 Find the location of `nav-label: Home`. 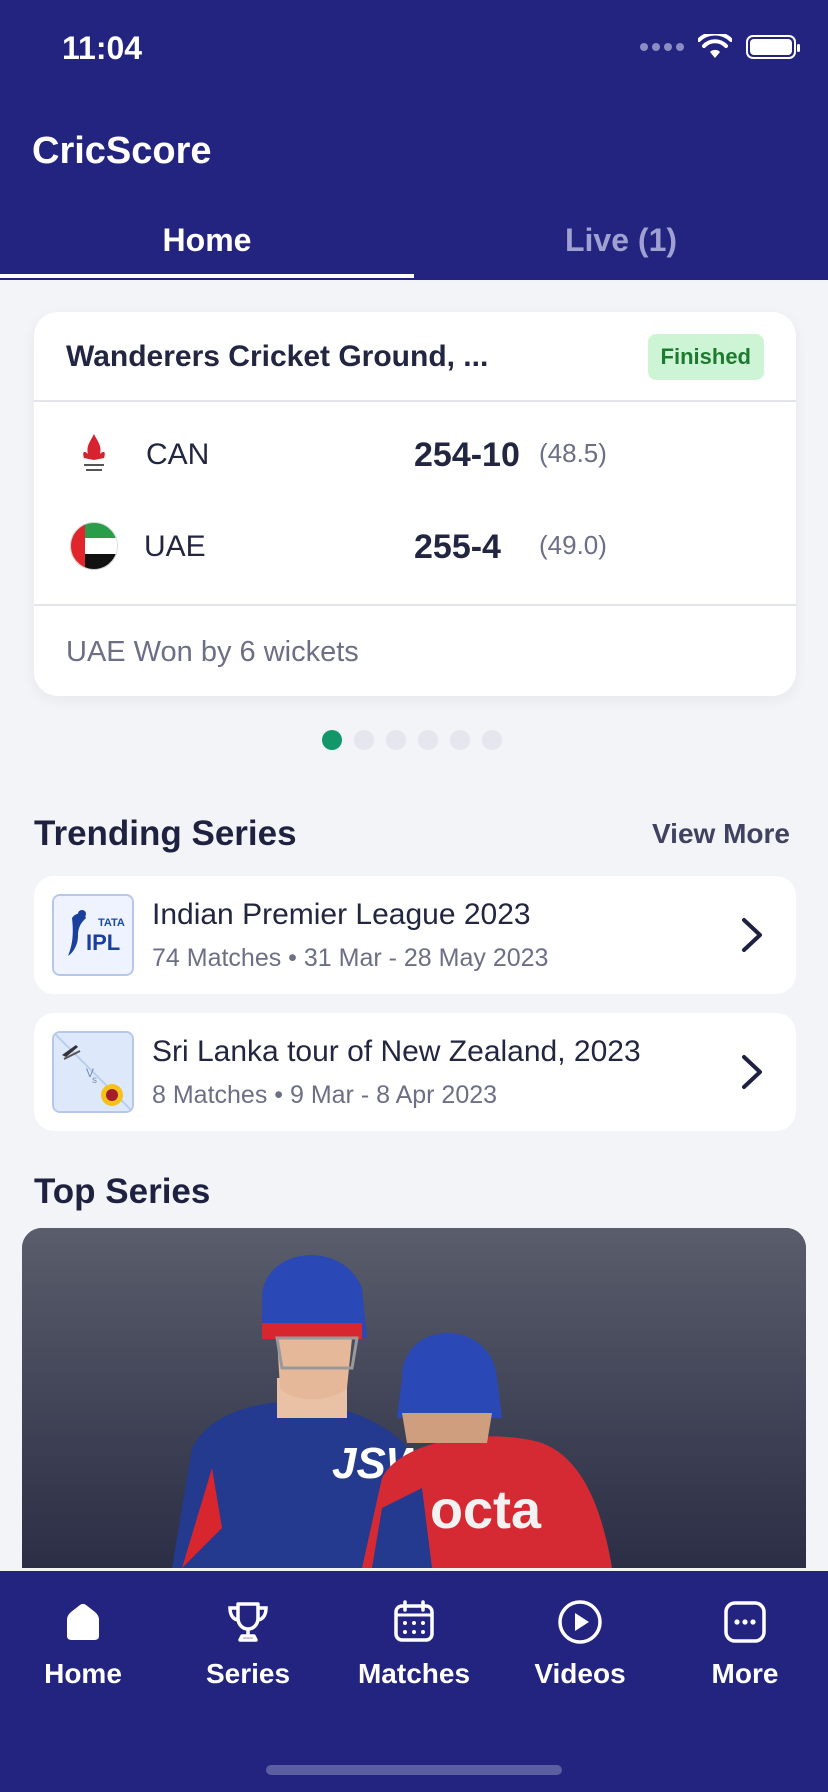

nav-label: Home is located at coordinates (83, 1673).